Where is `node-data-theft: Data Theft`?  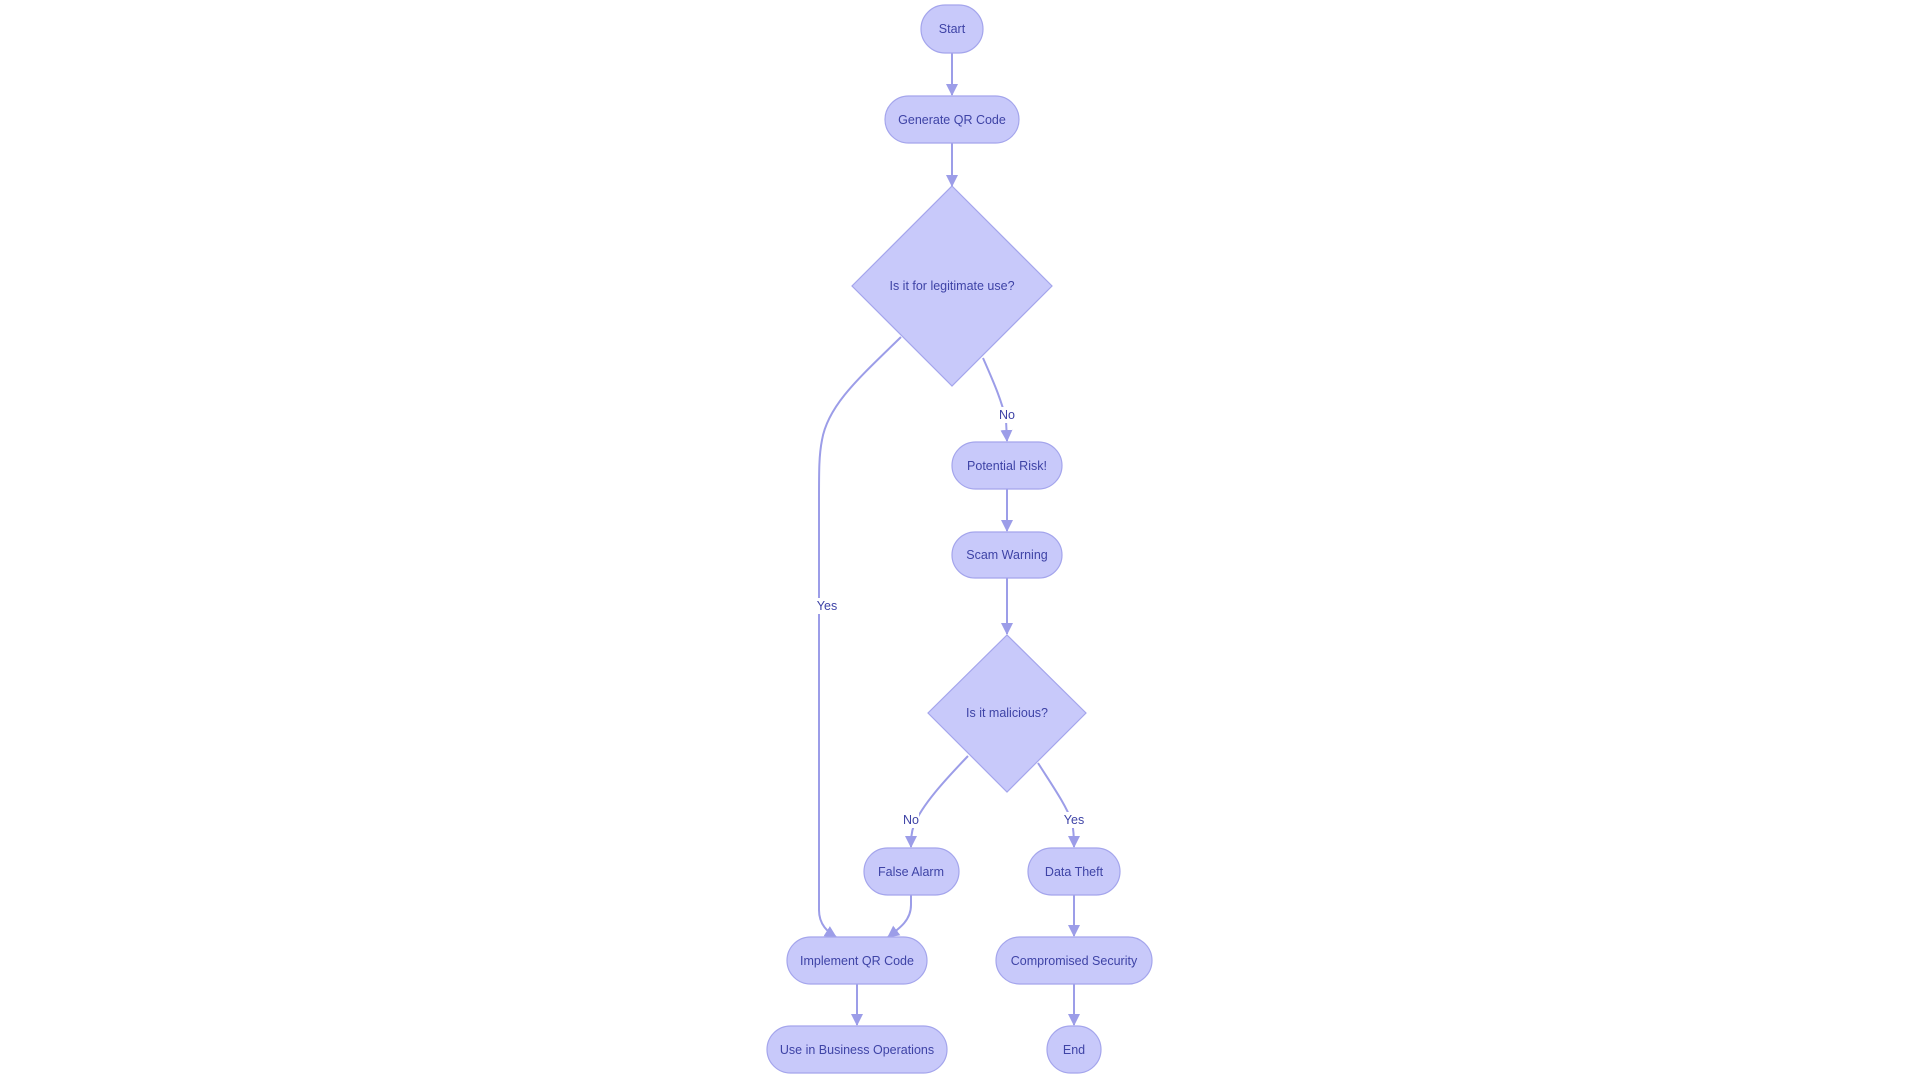
node-data-theft: Data Theft is located at coordinates (1074, 871).